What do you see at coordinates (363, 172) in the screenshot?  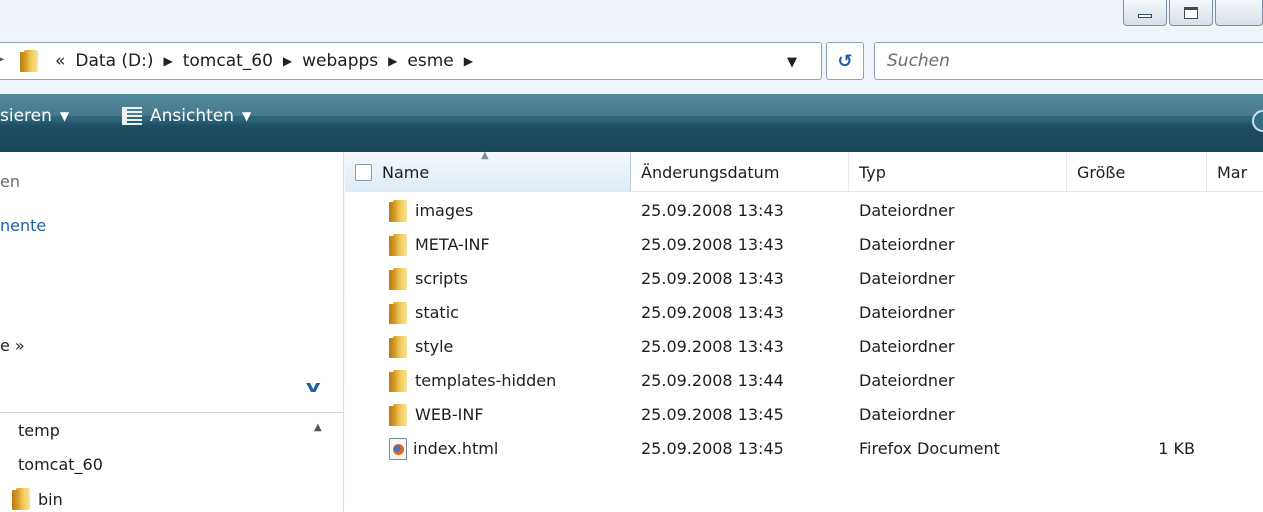 I see `select-all-checkbox` at bounding box center [363, 172].